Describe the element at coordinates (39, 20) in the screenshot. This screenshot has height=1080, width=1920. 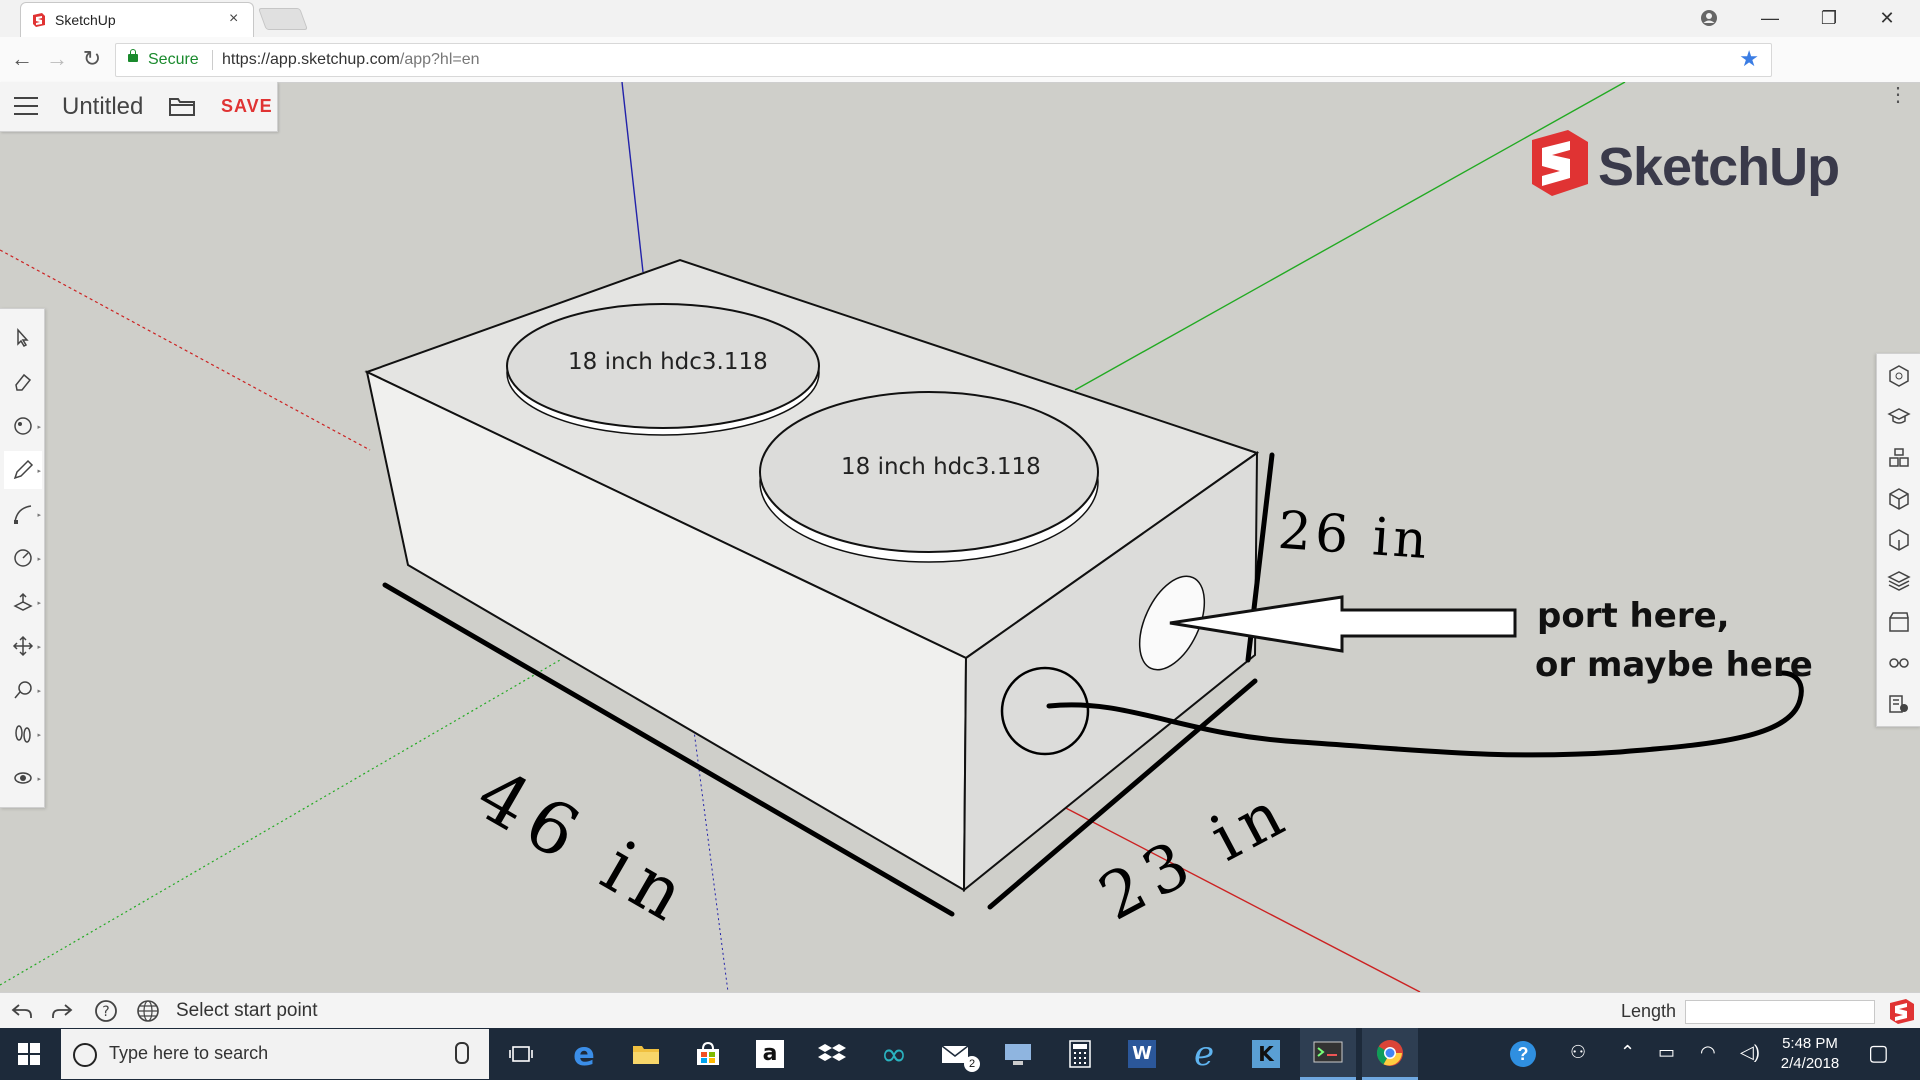
I see `sketchup-favicon-icon` at that location.